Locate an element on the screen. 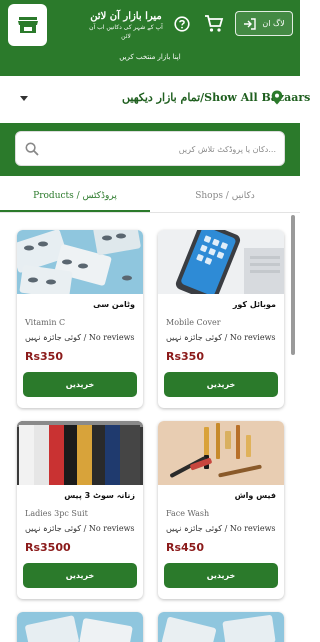 The height and width of the screenshot is (642, 320). brand-title: میرا بازار آن لائن is located at coordinates (126, 16).